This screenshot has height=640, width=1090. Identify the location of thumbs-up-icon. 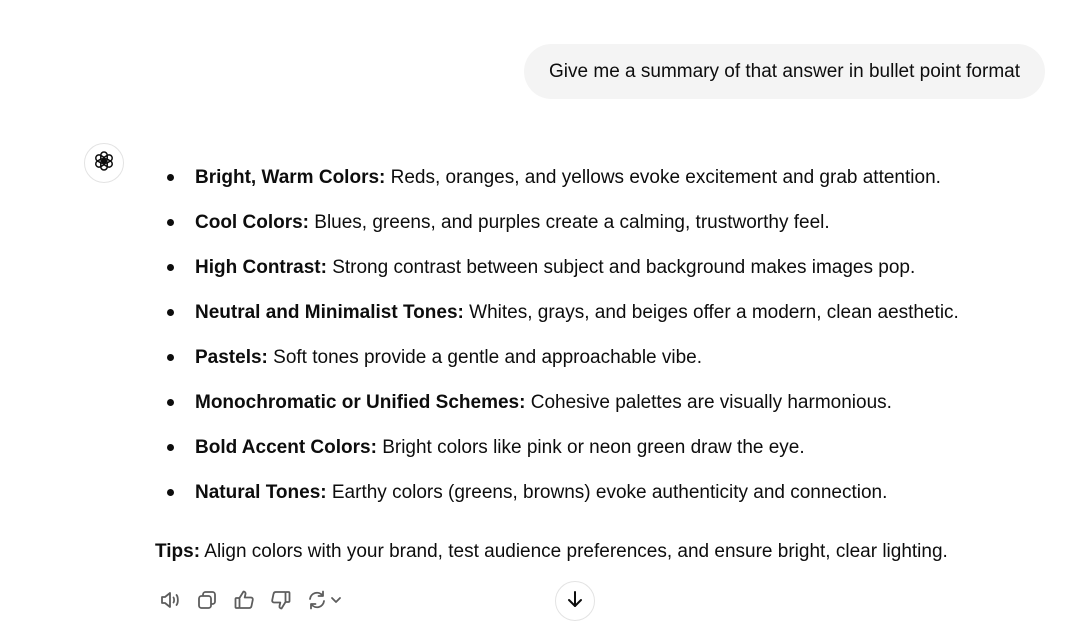
(244, 602).